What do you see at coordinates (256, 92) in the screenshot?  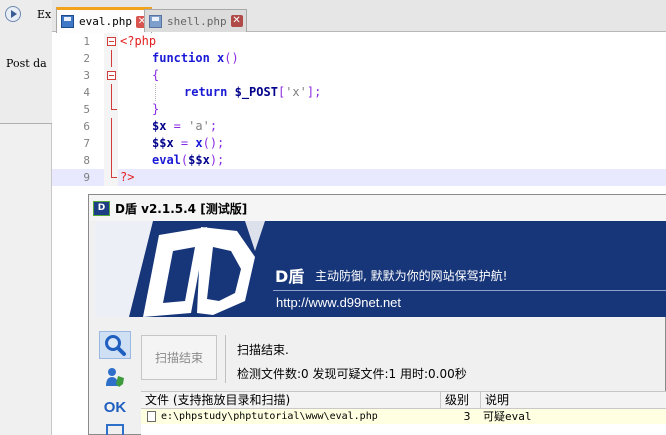 I see `post-superglobal: $_POST` at bounding box center [256, 92].